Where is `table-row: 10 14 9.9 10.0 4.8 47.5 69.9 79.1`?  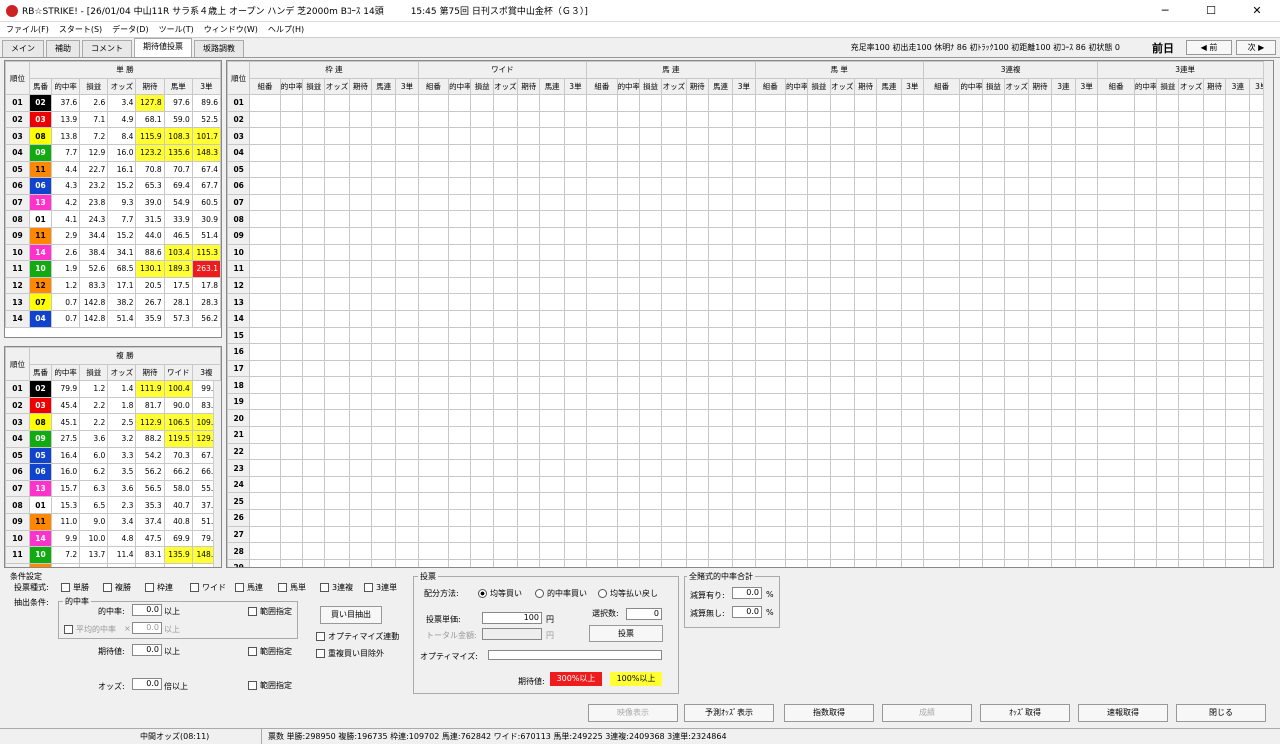
table-row: 10 14 9.9 10.0 4.8 47.5 69.9 79.1 is located at coordinates (113, 538).